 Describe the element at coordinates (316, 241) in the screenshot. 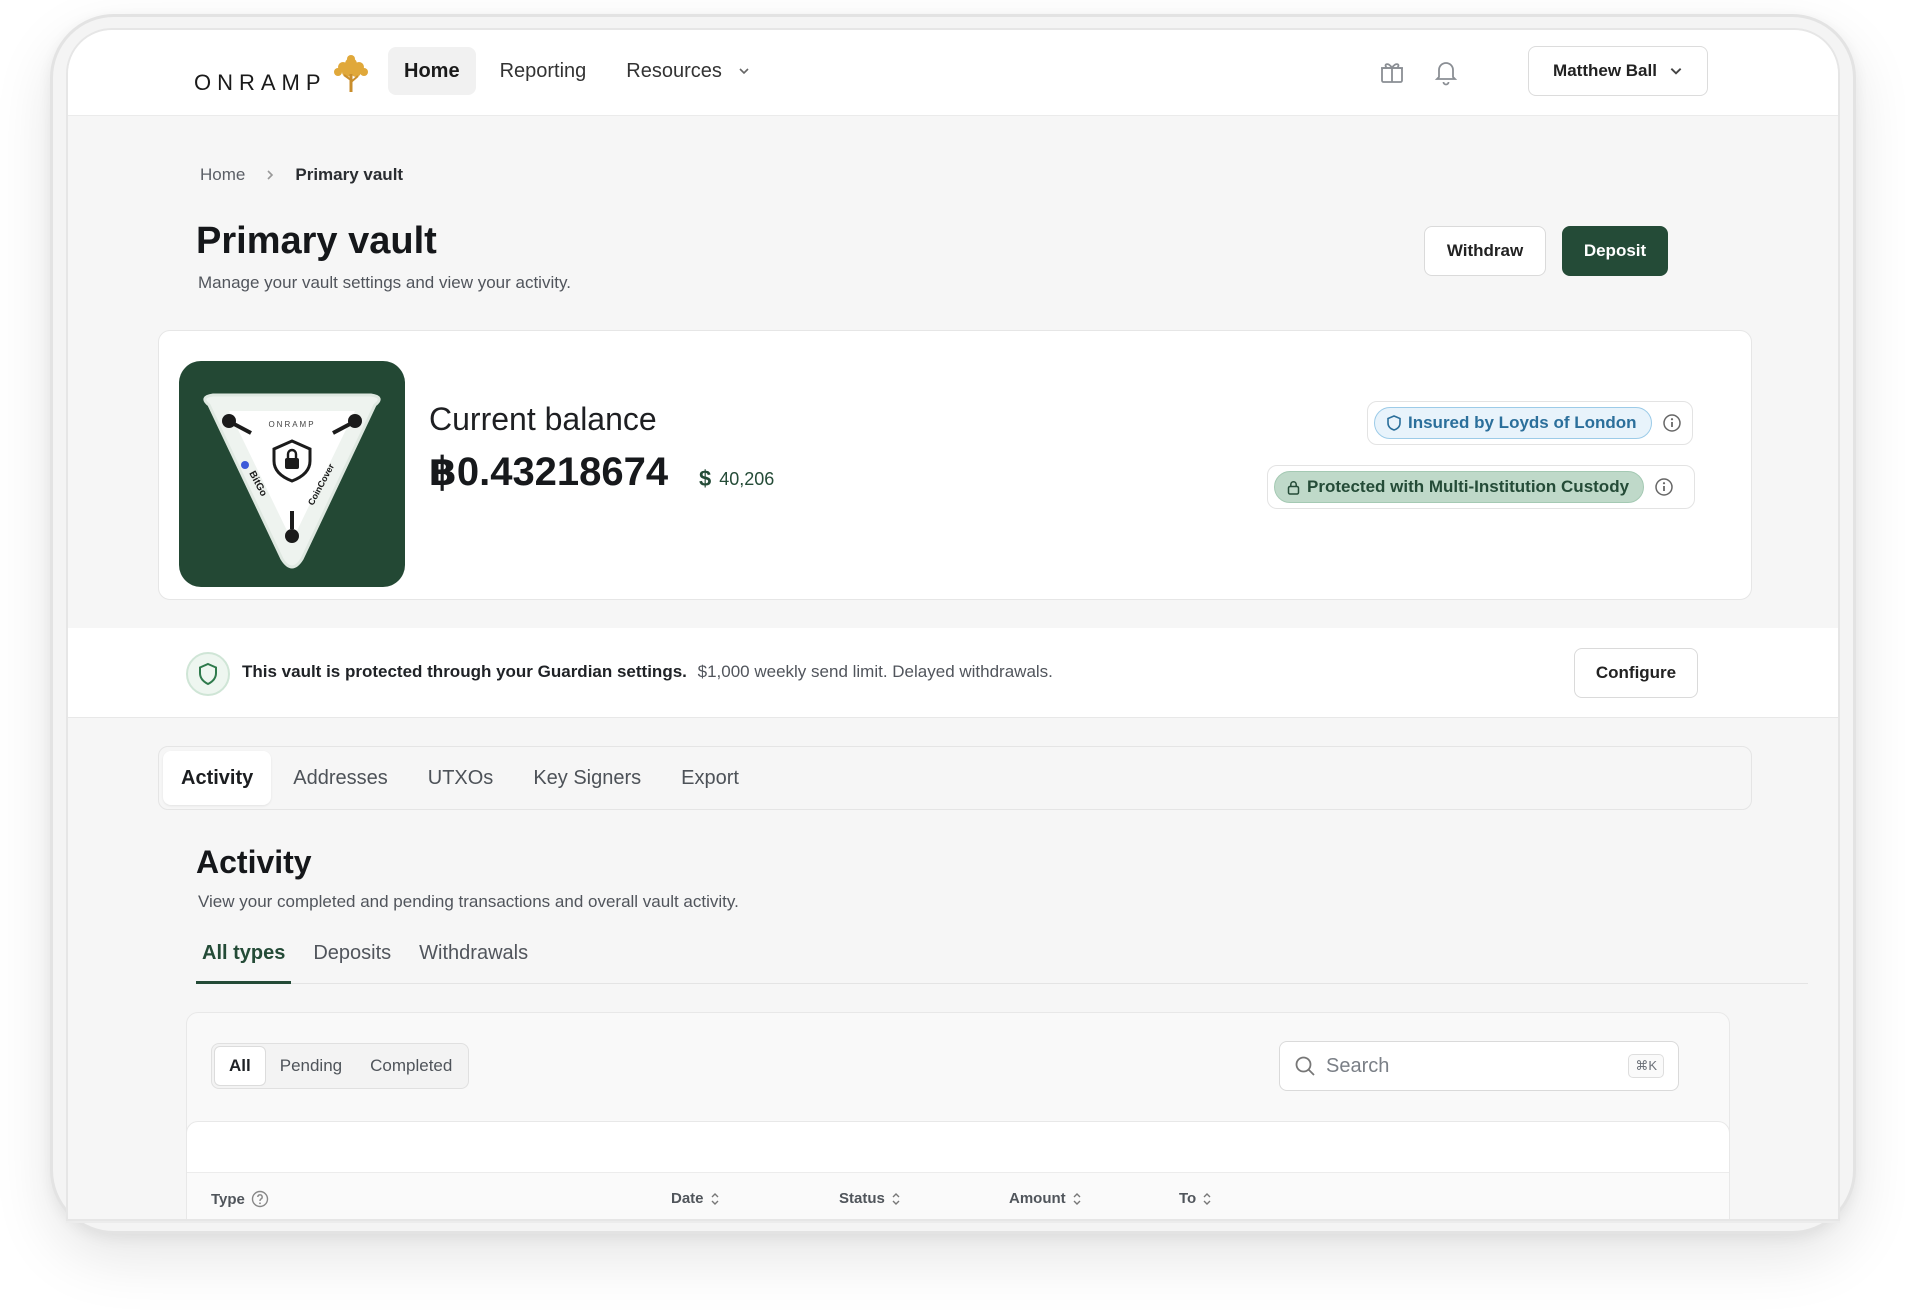

I see `page-title: Primary vault` at that location.